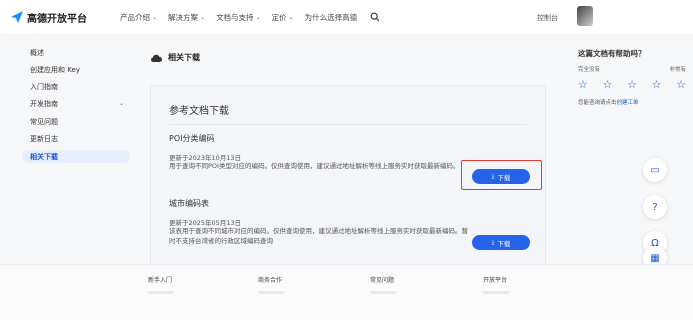 The width and height of the screenshot is (693, 320). I want to click on card-title: 参考文档下载, so click(199, 111).